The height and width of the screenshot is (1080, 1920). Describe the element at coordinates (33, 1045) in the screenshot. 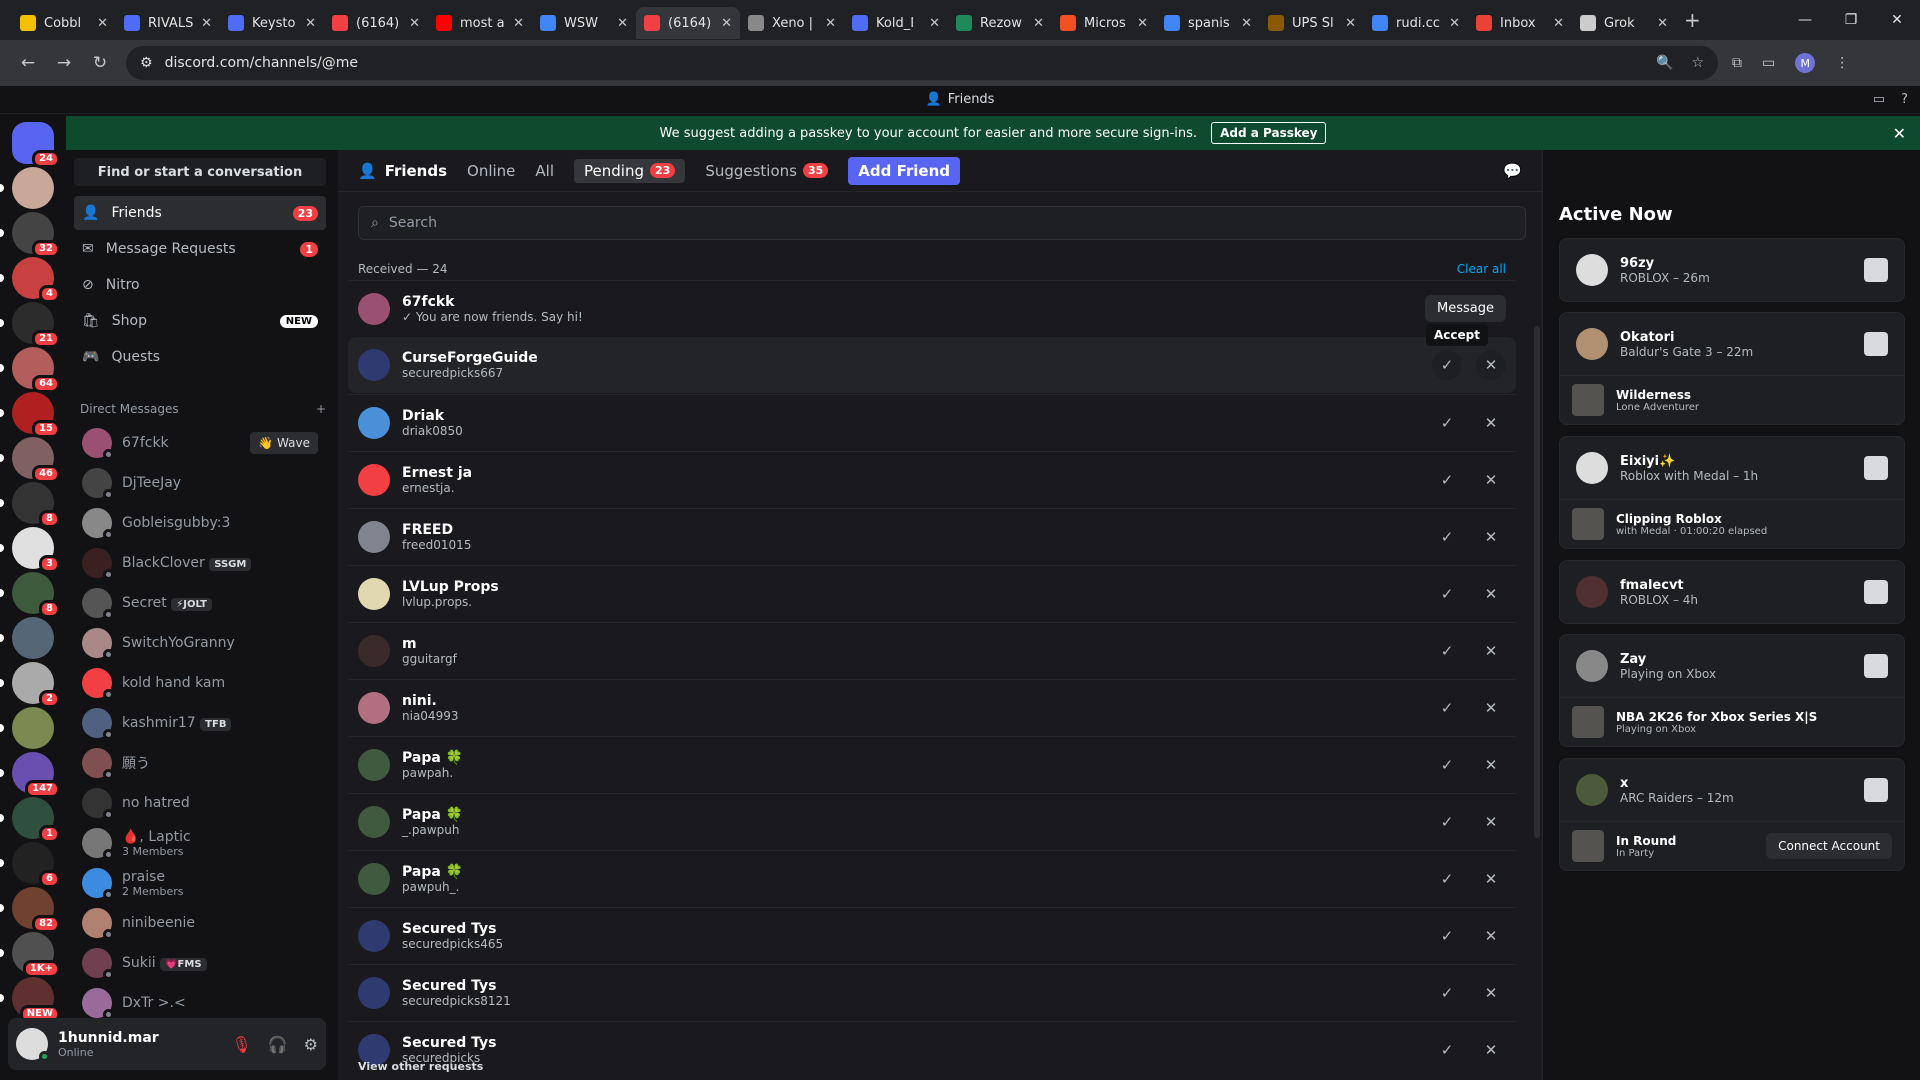

I see `user-avatar` at that location.